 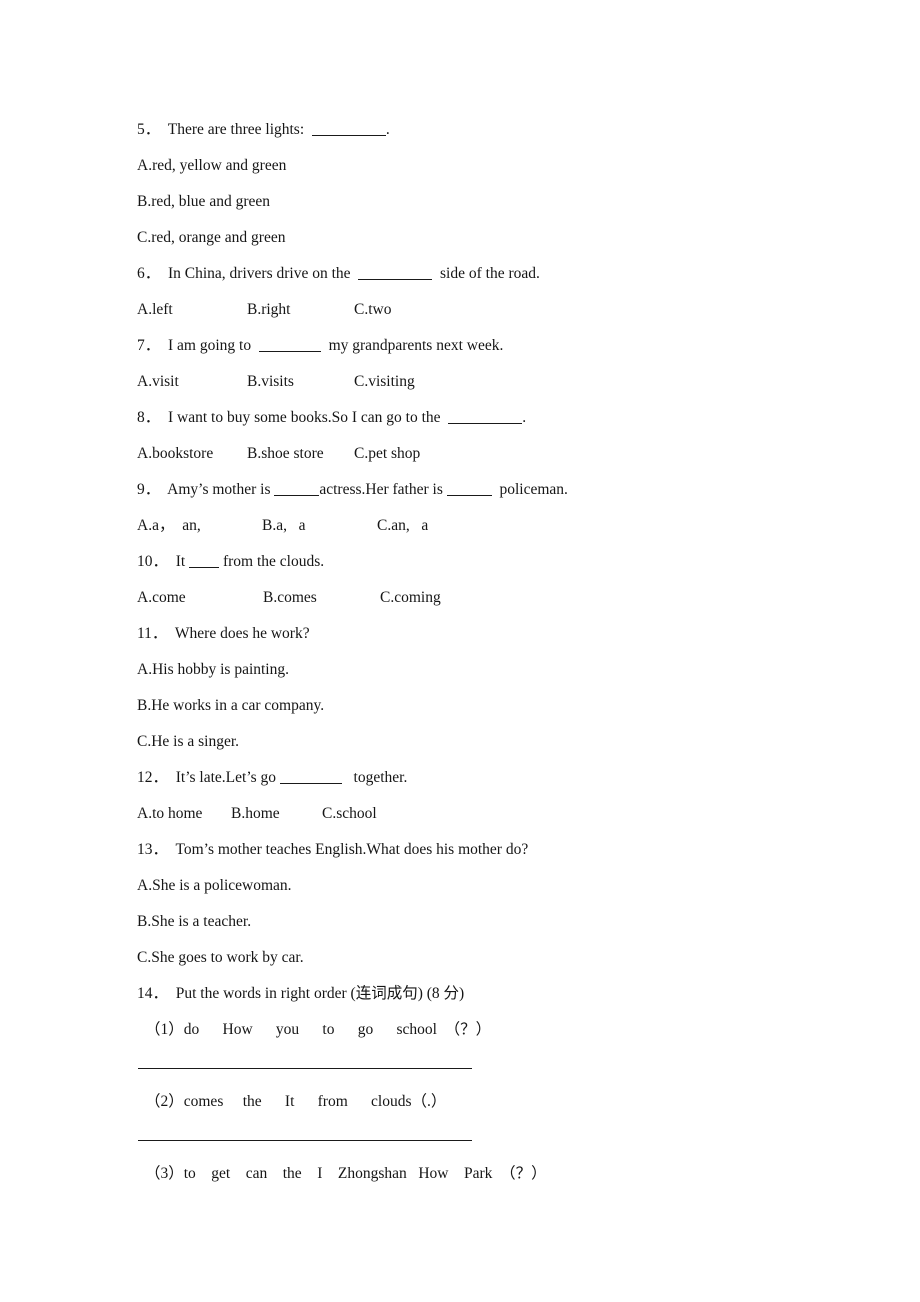 I want to click on question-9-stem-text: 9． Amy’s mother is, so click(x=206, y=489).